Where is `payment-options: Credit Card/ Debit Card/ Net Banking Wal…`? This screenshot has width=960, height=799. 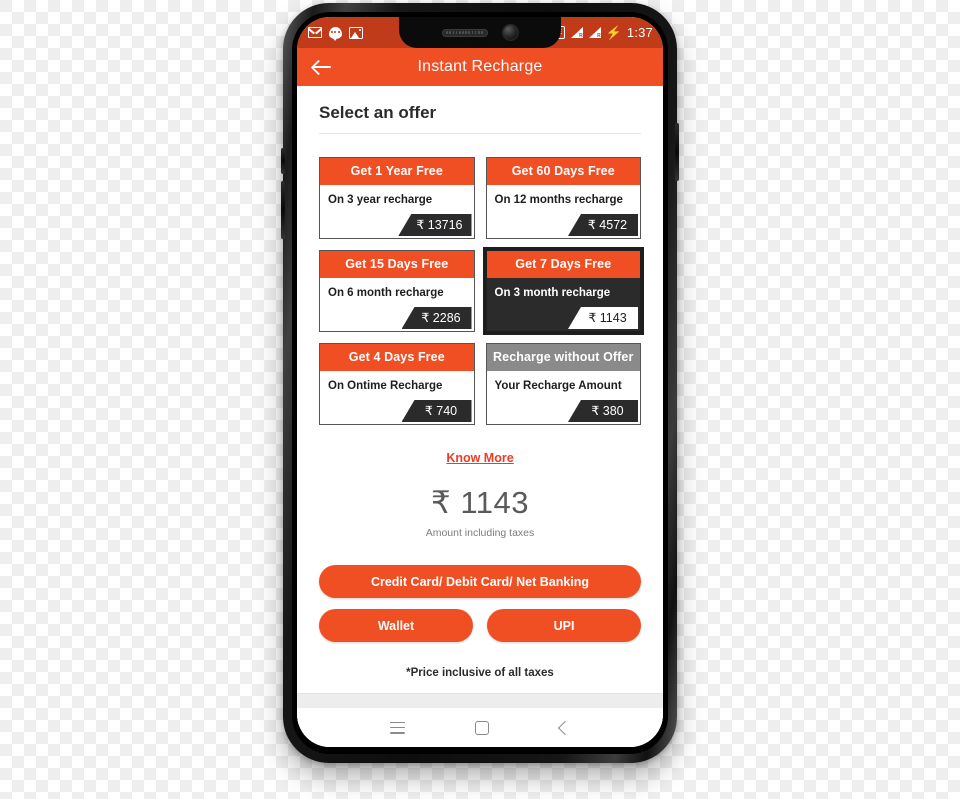
payment-options: Credit Card/ Debit Card/ Net Banking Wal… is located at coordinates (480, 590).